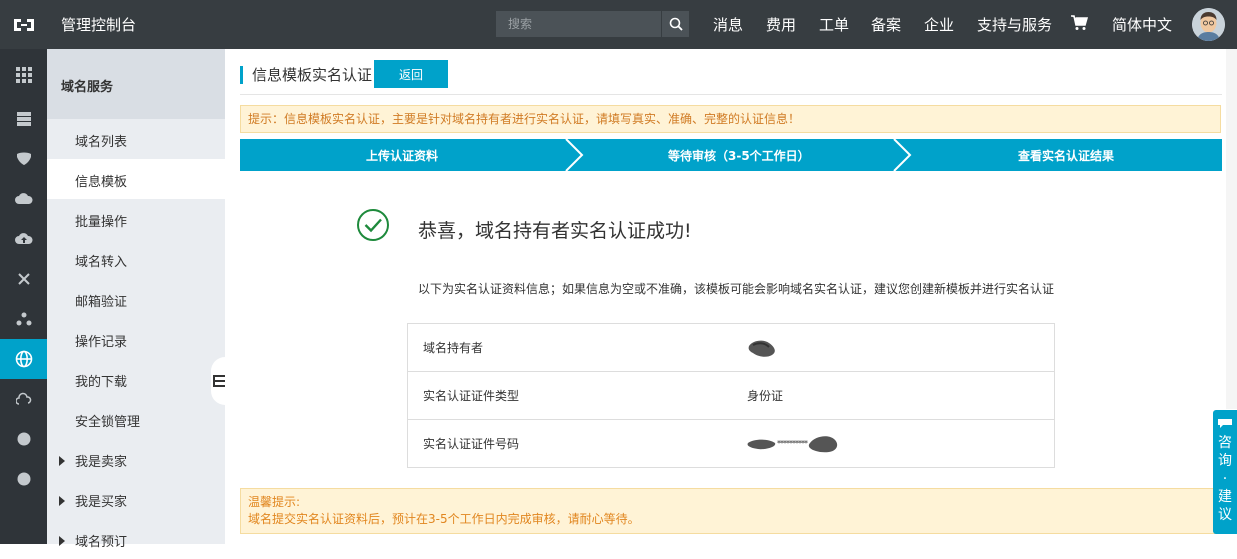 This screenshot has width=1237, height=559. Describe the element at coordinates (136, 539) in the screenshot. I see `sidebar-item-domain-reservation: 域名预订` at that location.